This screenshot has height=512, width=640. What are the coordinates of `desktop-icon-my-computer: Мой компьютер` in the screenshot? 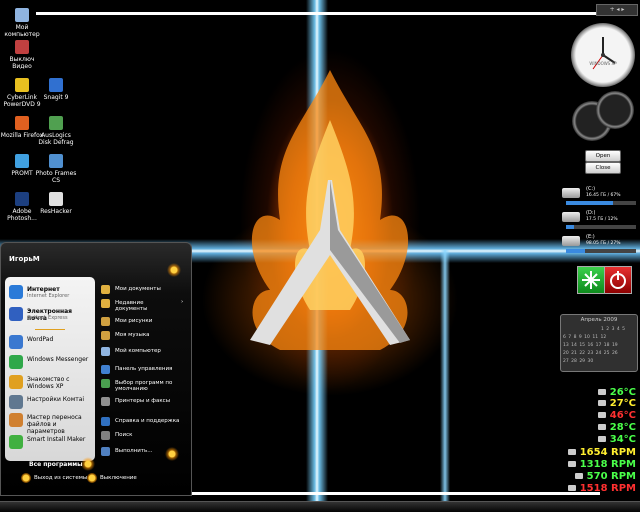 It's located at (22, 23).